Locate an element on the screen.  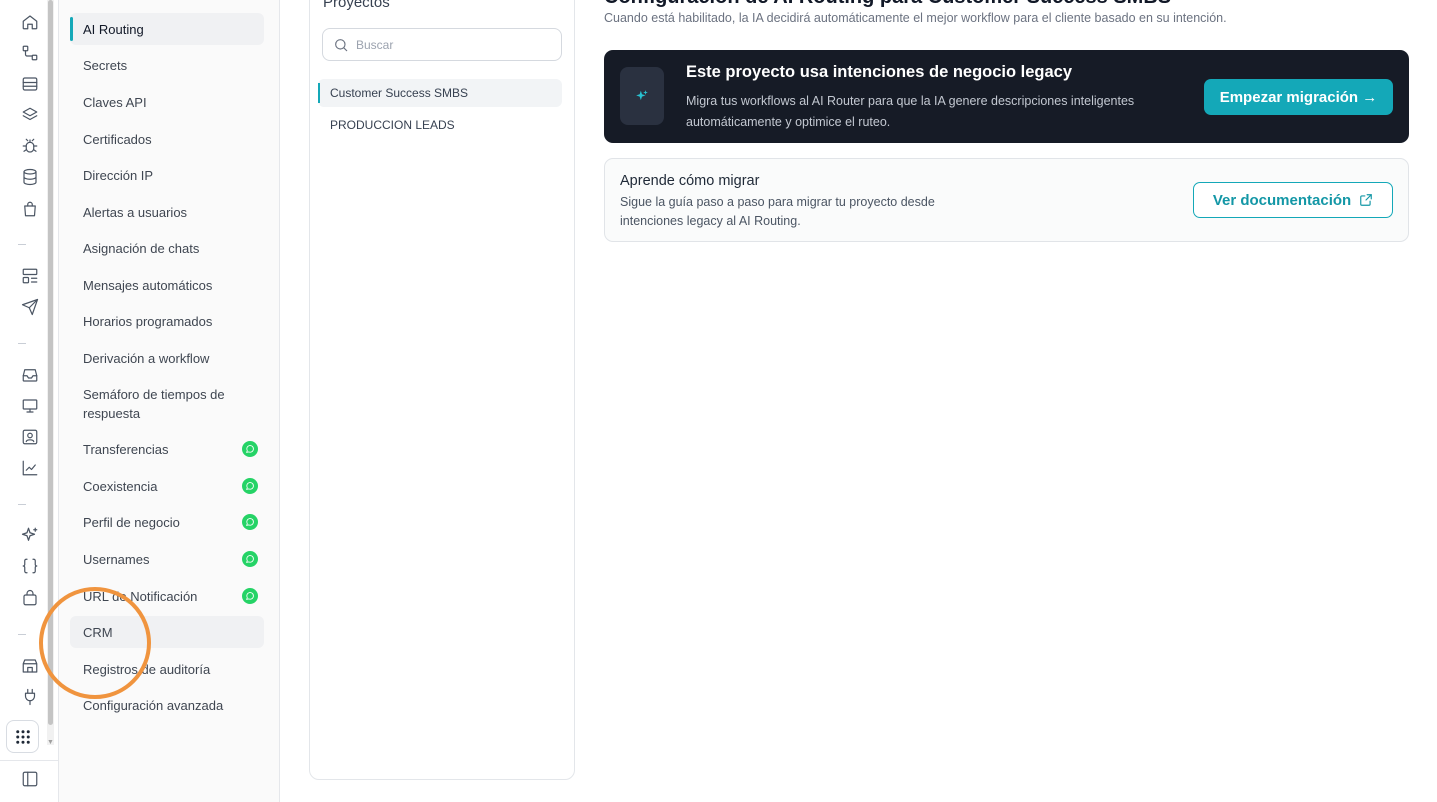
nav-item-label: Secrets is located at coordinates (105, 65).